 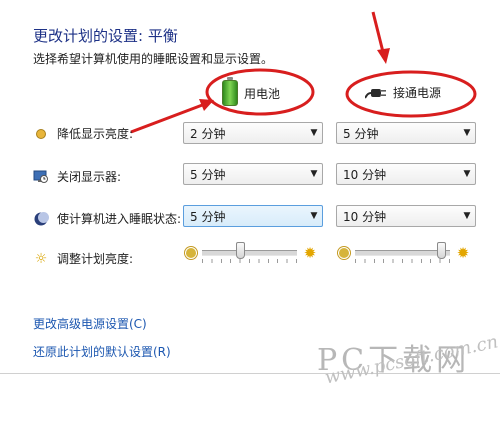 I want to click on brightness-sun-icon: ☼, so click(x=41, y=258).